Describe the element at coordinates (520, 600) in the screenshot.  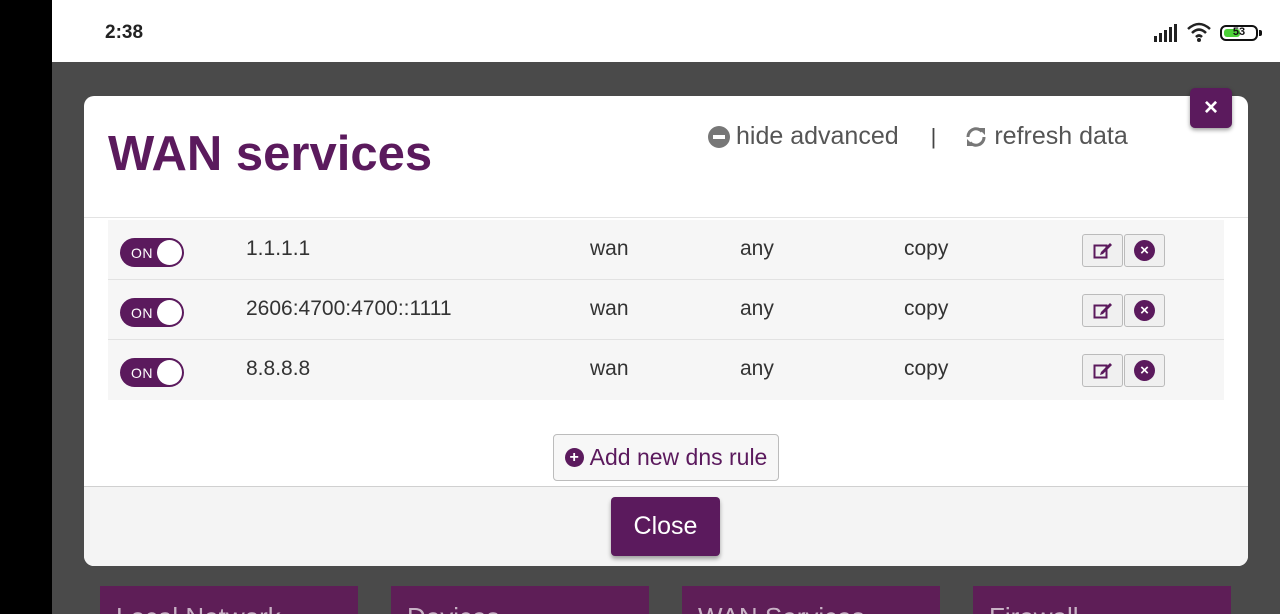
I see `bg-tile-devices: Devices` at that location.